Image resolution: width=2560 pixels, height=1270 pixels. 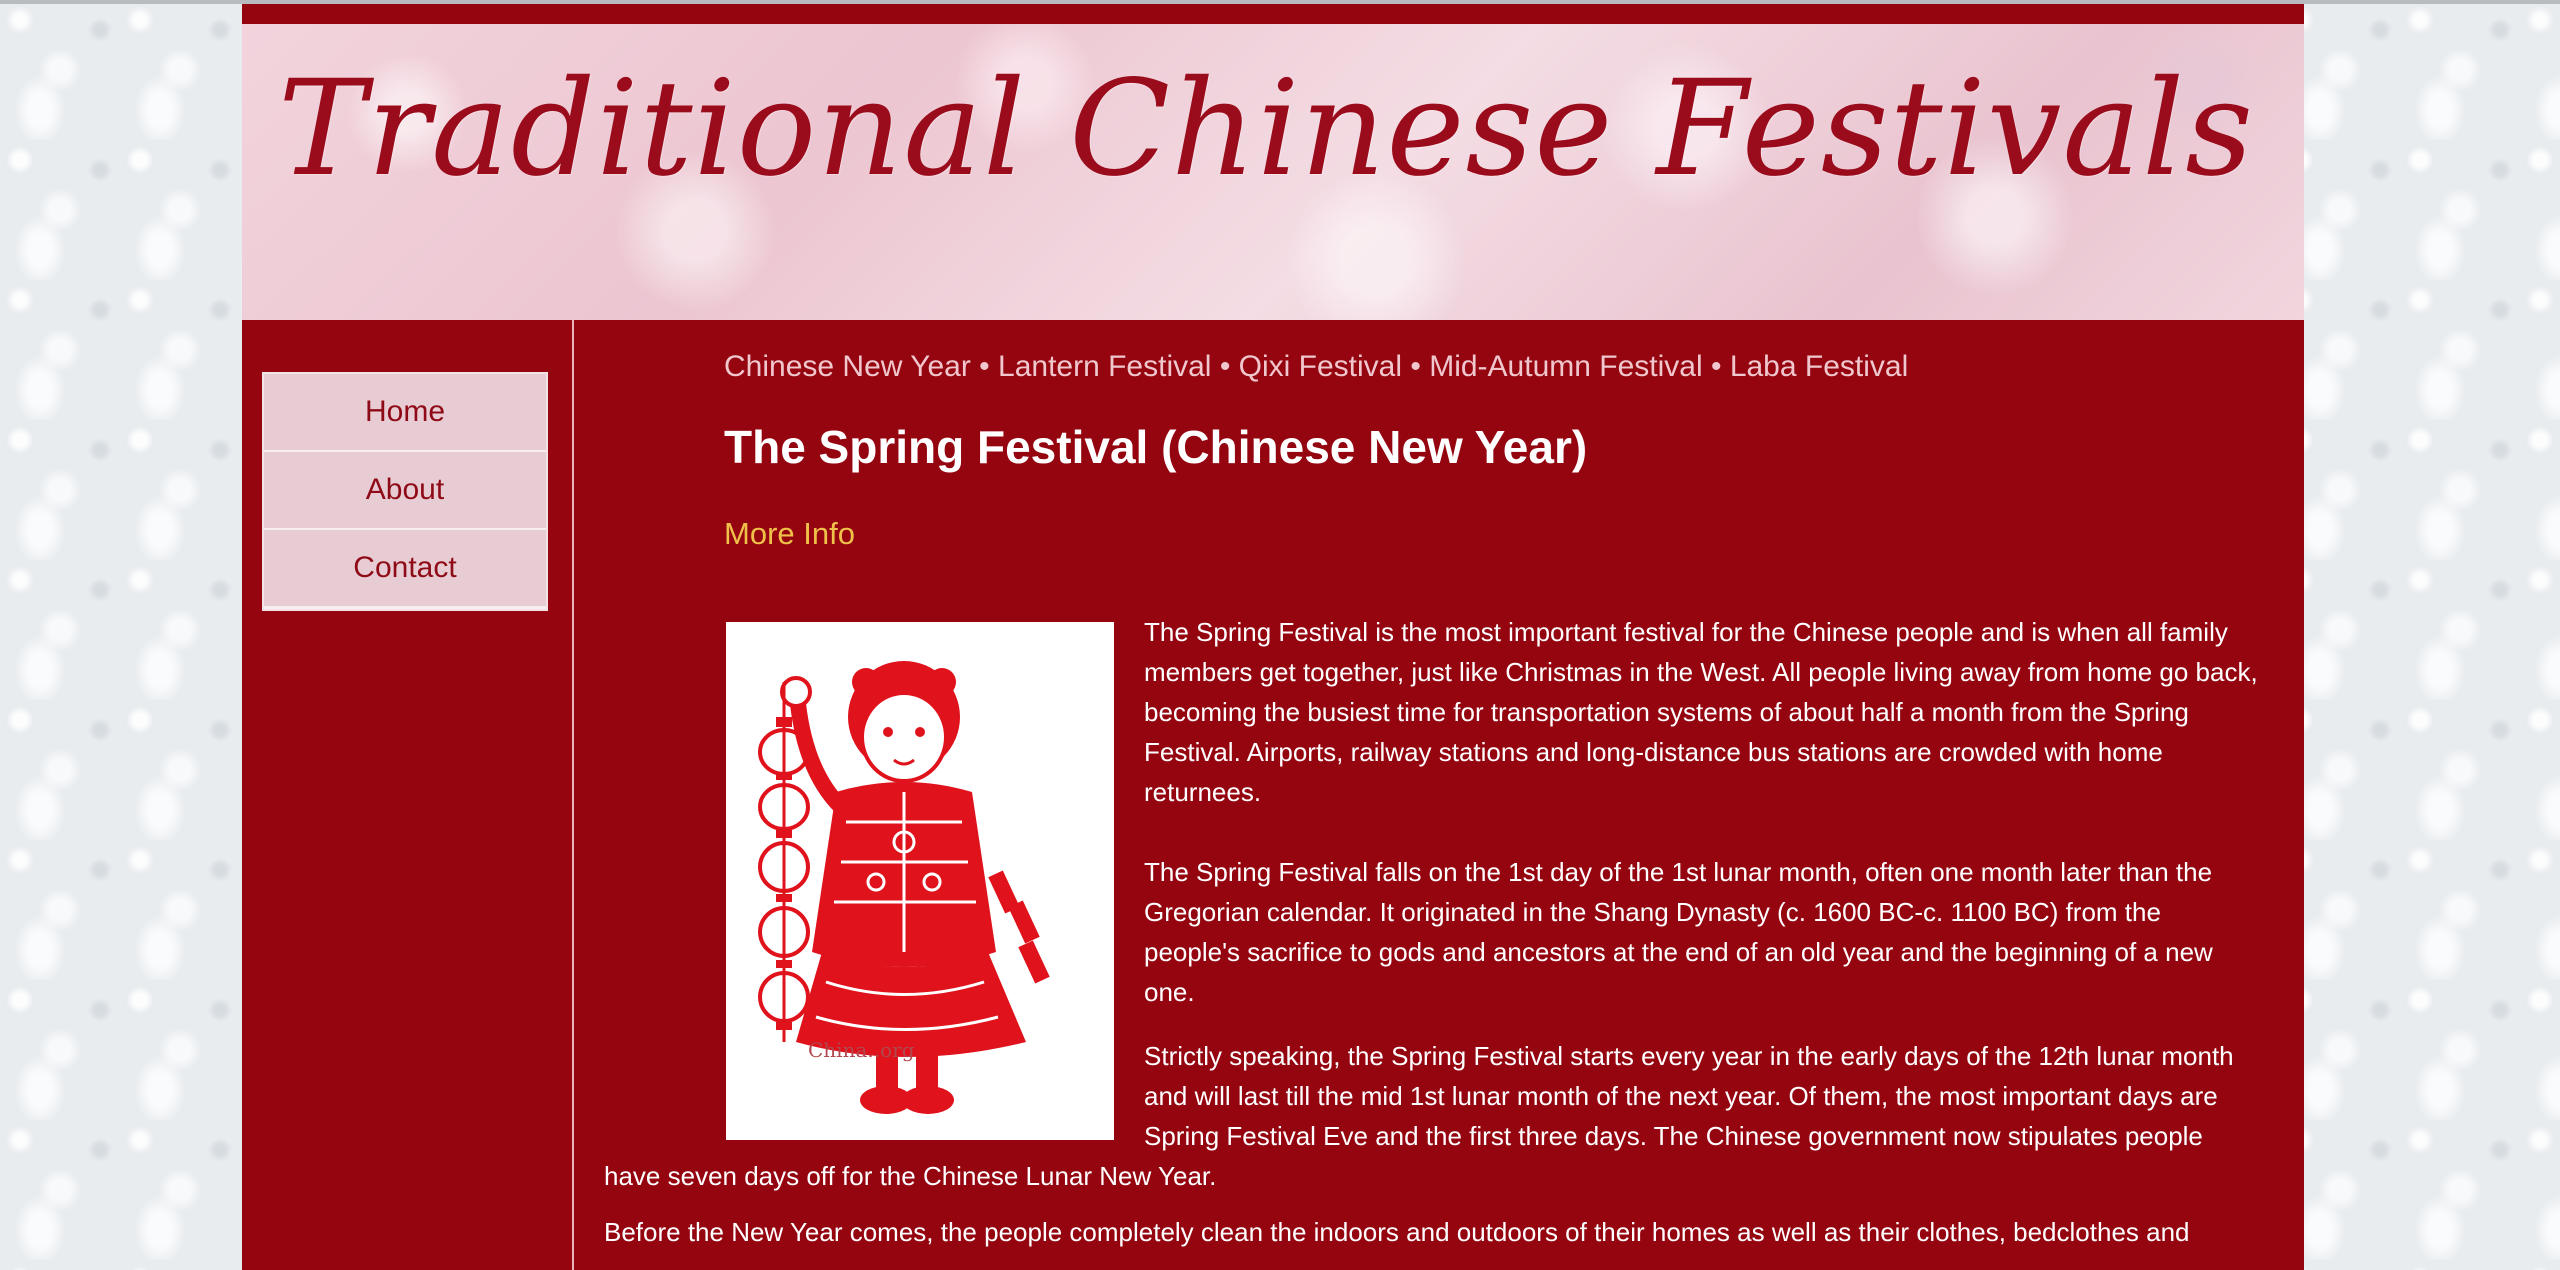 What do you see at coordinates (1104, 366) in the screenshot?
I see `festival-link-lantern-festival: Lantern Festival` at bounding box center [1104, 366].